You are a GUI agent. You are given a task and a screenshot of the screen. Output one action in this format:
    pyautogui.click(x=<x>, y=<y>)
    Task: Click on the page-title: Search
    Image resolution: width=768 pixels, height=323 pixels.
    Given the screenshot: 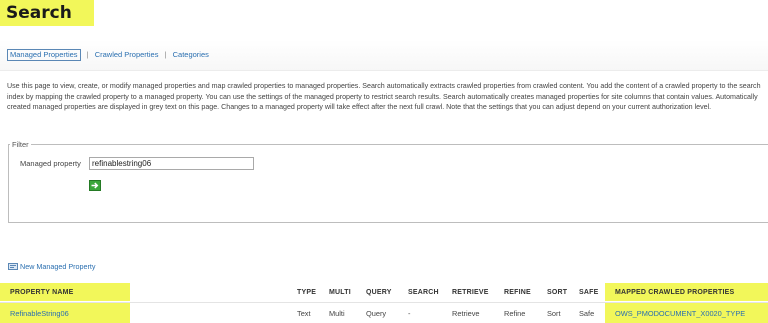 What is the action you would take?
    pyautogui.click(x=47, y=13)
    